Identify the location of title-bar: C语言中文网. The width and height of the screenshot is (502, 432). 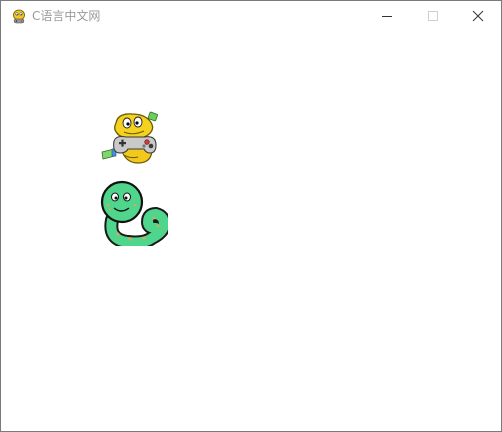
(251, 16).